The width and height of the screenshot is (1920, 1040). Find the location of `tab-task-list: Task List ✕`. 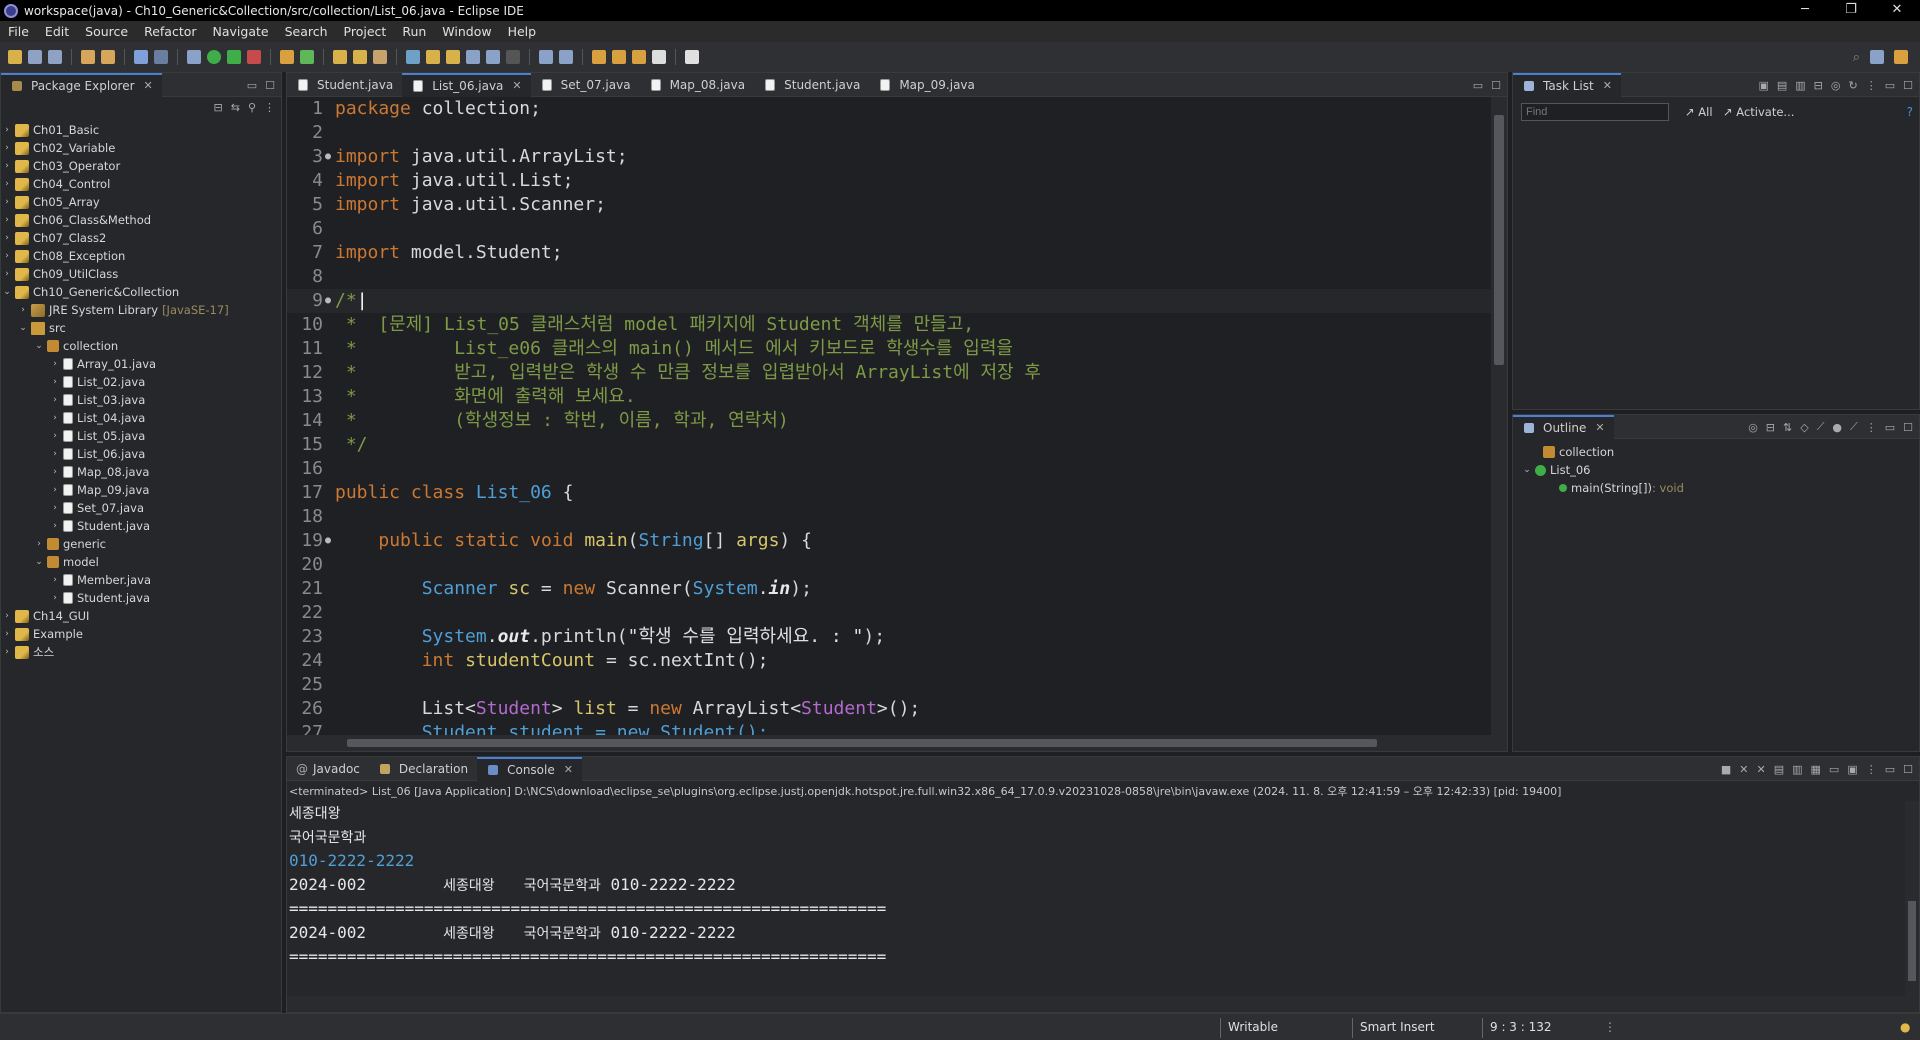

tab-task-list: Task List ✕ is located at coordinates (1567, 84).